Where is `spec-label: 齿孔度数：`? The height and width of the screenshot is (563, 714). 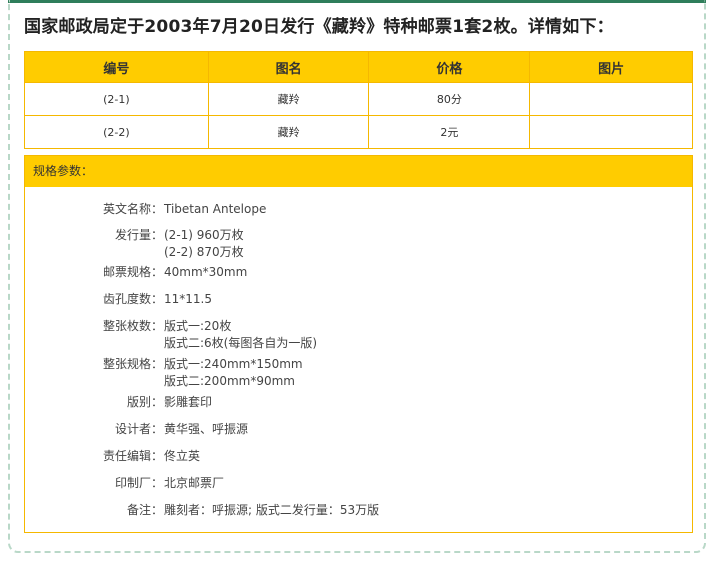
spec-label: 齿孔度数： is located at coordinates (132, 299).